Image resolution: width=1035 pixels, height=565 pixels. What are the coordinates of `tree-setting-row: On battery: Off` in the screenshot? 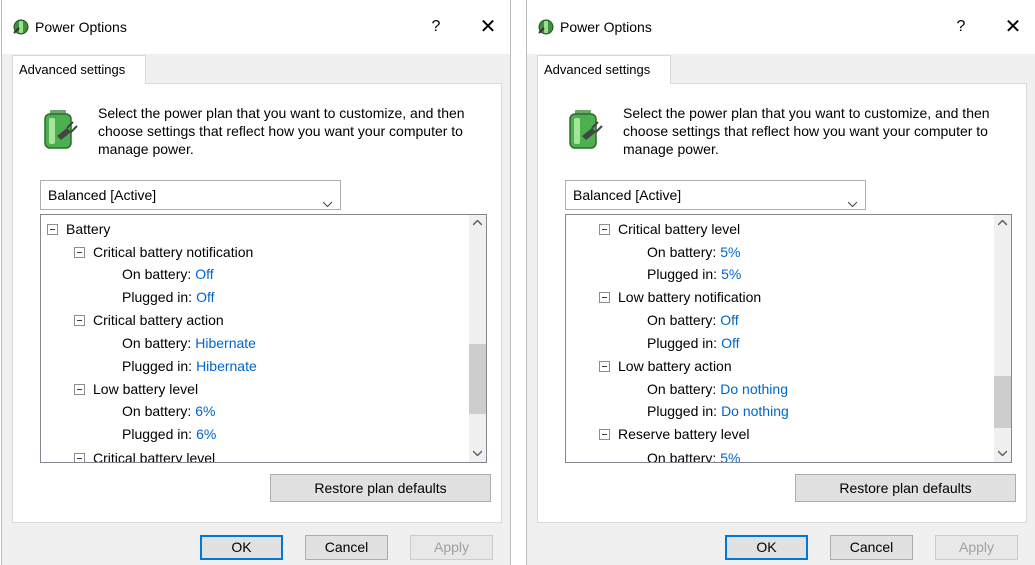 It's located at (168, 274).